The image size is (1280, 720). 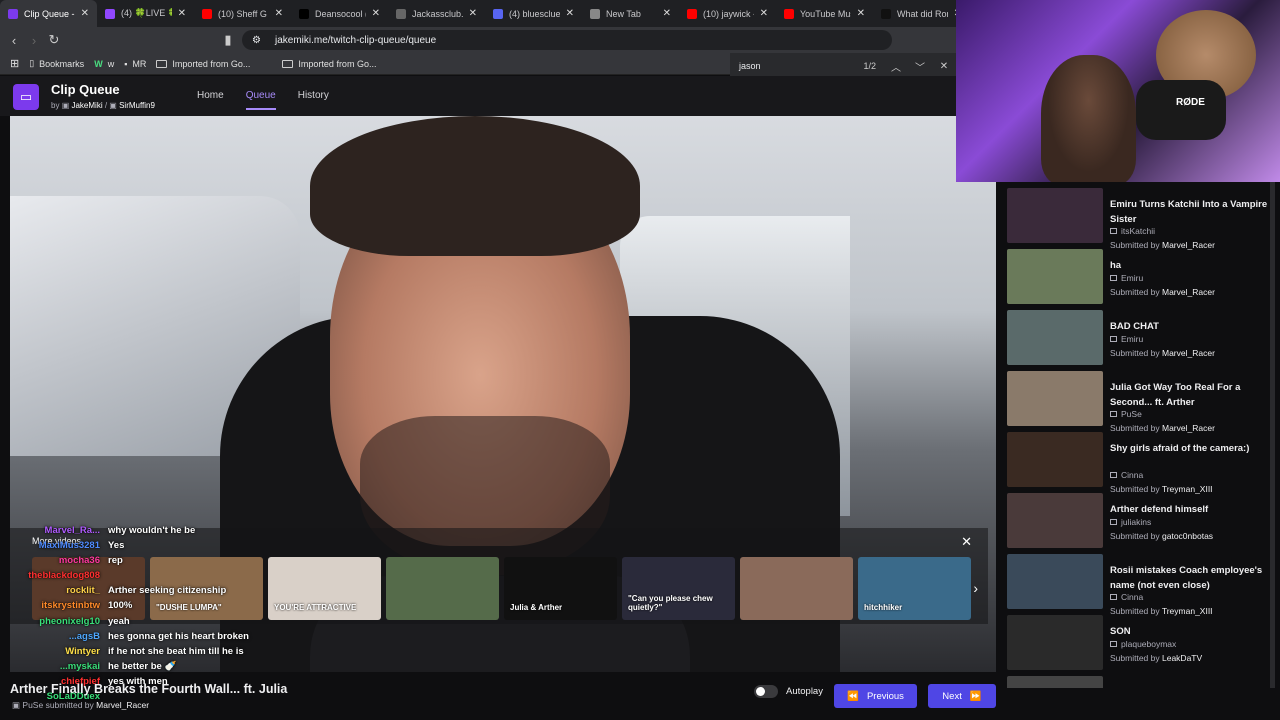 What do you see at coordinates (1126, 597) in the screenshot?
I see `queue-item-channel: Cinna` at bounding box center [1126, 597].